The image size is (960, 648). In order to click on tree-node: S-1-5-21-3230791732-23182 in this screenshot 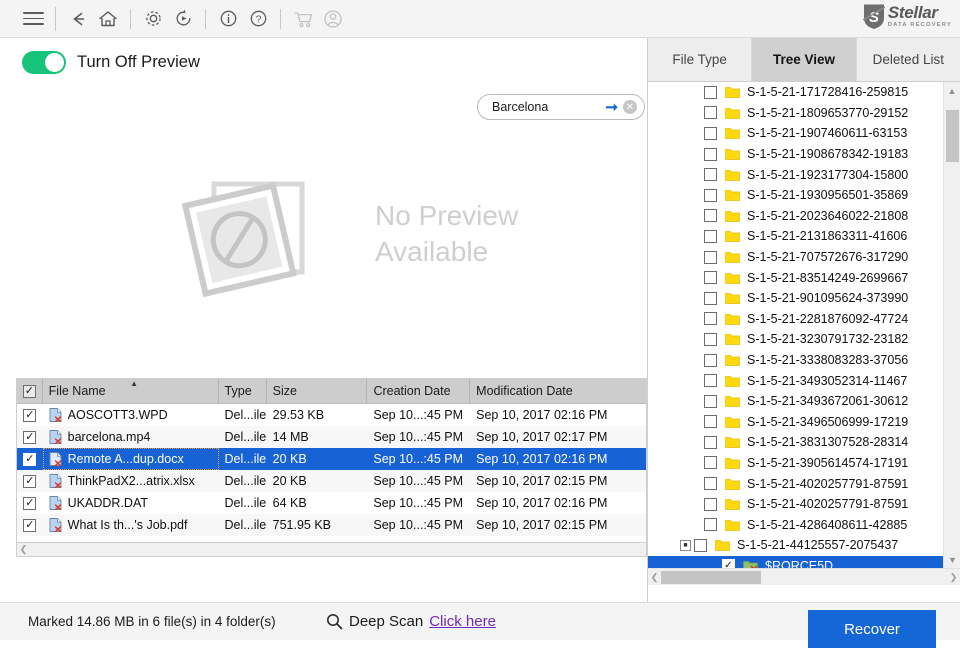, I will do `click(795, 339)`.